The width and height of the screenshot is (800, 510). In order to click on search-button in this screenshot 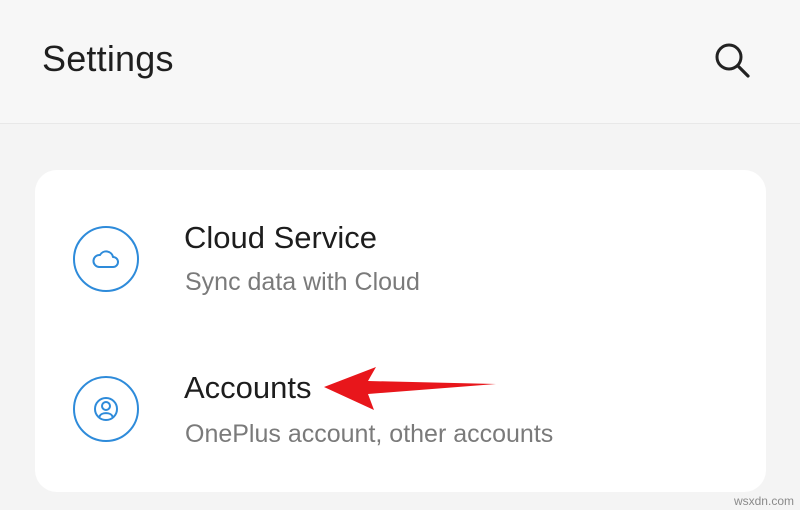, I will do `click(732, 60)`.